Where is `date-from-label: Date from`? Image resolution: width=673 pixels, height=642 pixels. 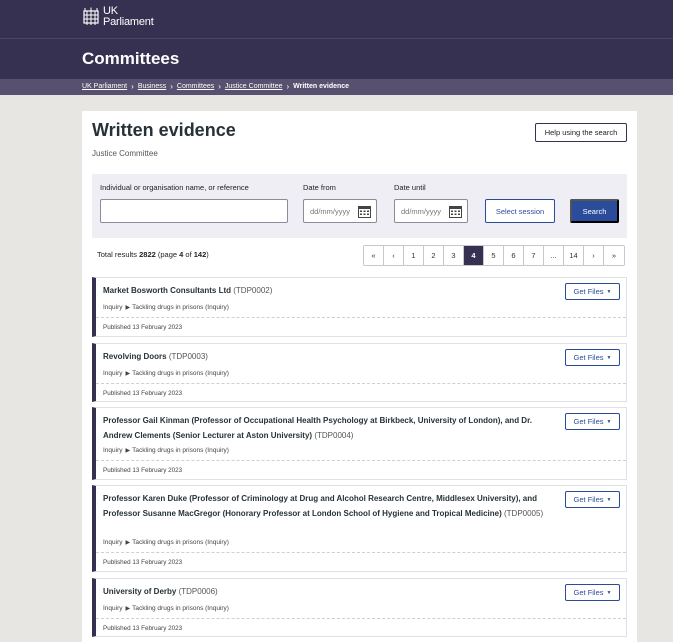 date-from-label: Date from is located at coordinates (319, 187).